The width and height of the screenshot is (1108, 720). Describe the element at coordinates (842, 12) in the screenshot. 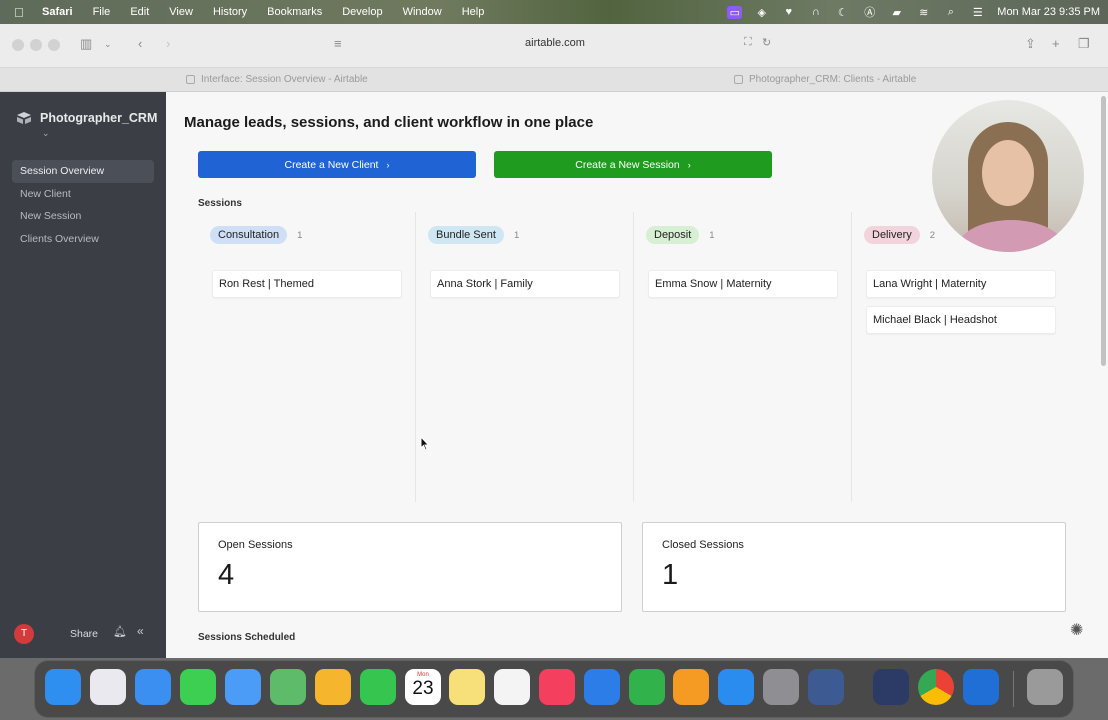

I see `moon-icon: ☾` at that location.